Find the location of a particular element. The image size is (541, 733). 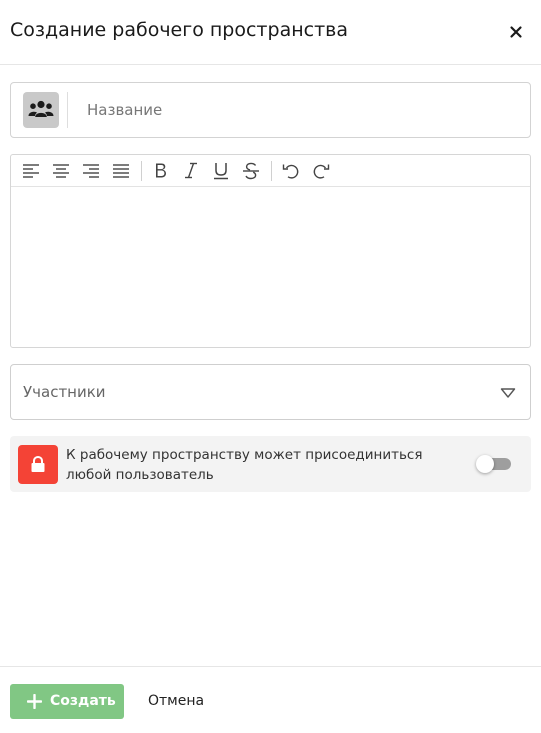

italic-button is located at coordinates (191, 171).